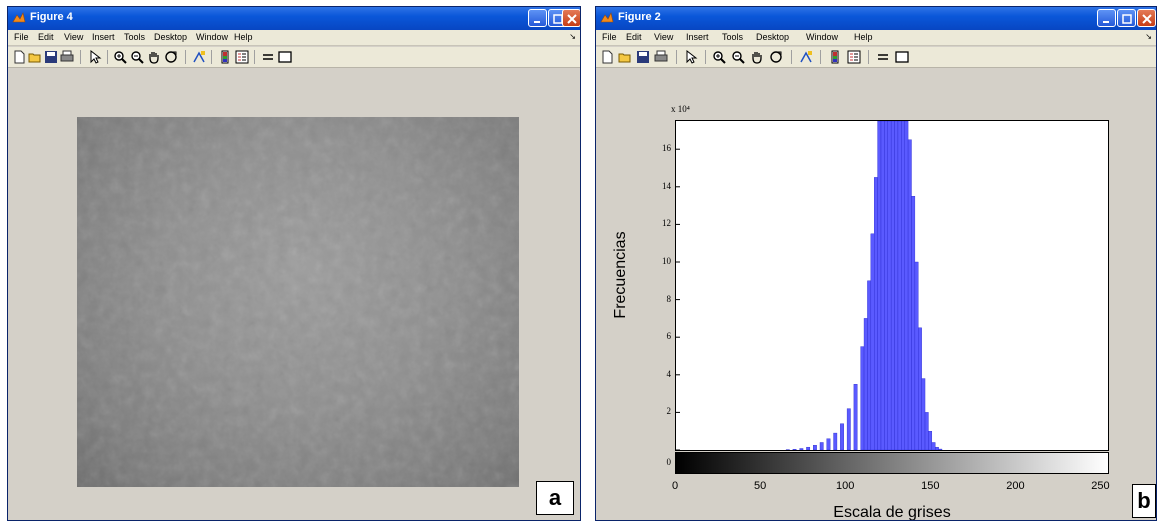  I want to click on maximize-icon, so click(1127, 19).